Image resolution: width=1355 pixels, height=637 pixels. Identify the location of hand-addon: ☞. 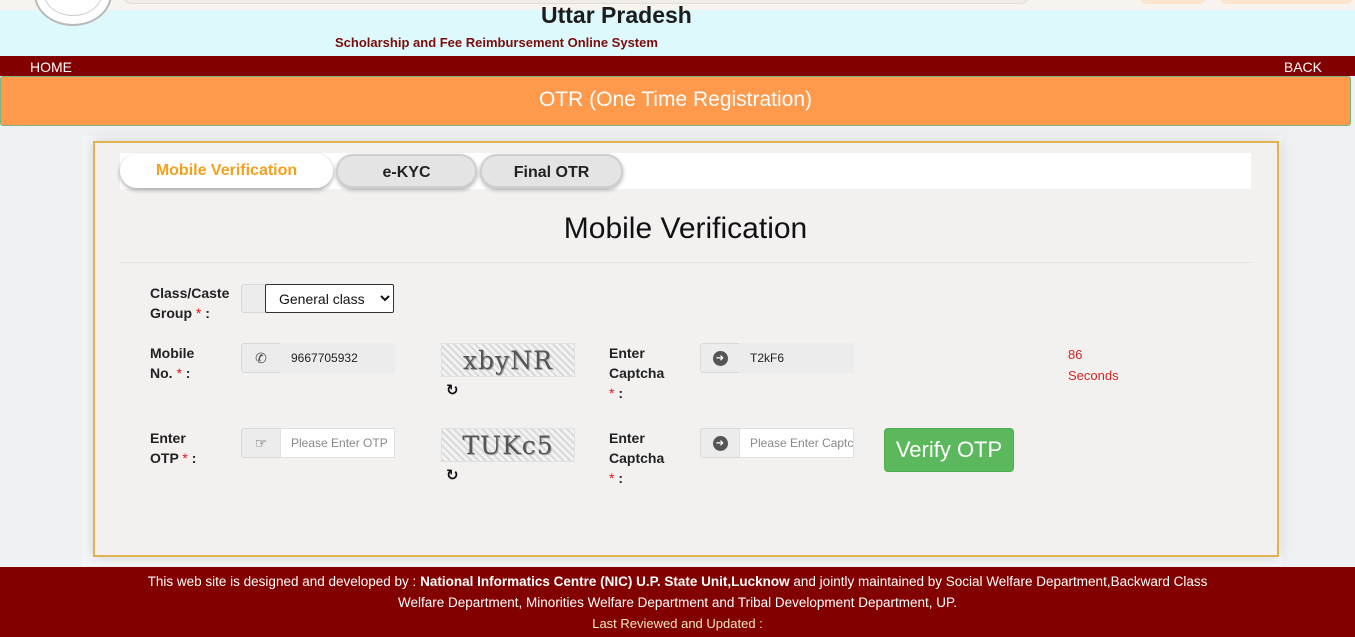
(261, 443).